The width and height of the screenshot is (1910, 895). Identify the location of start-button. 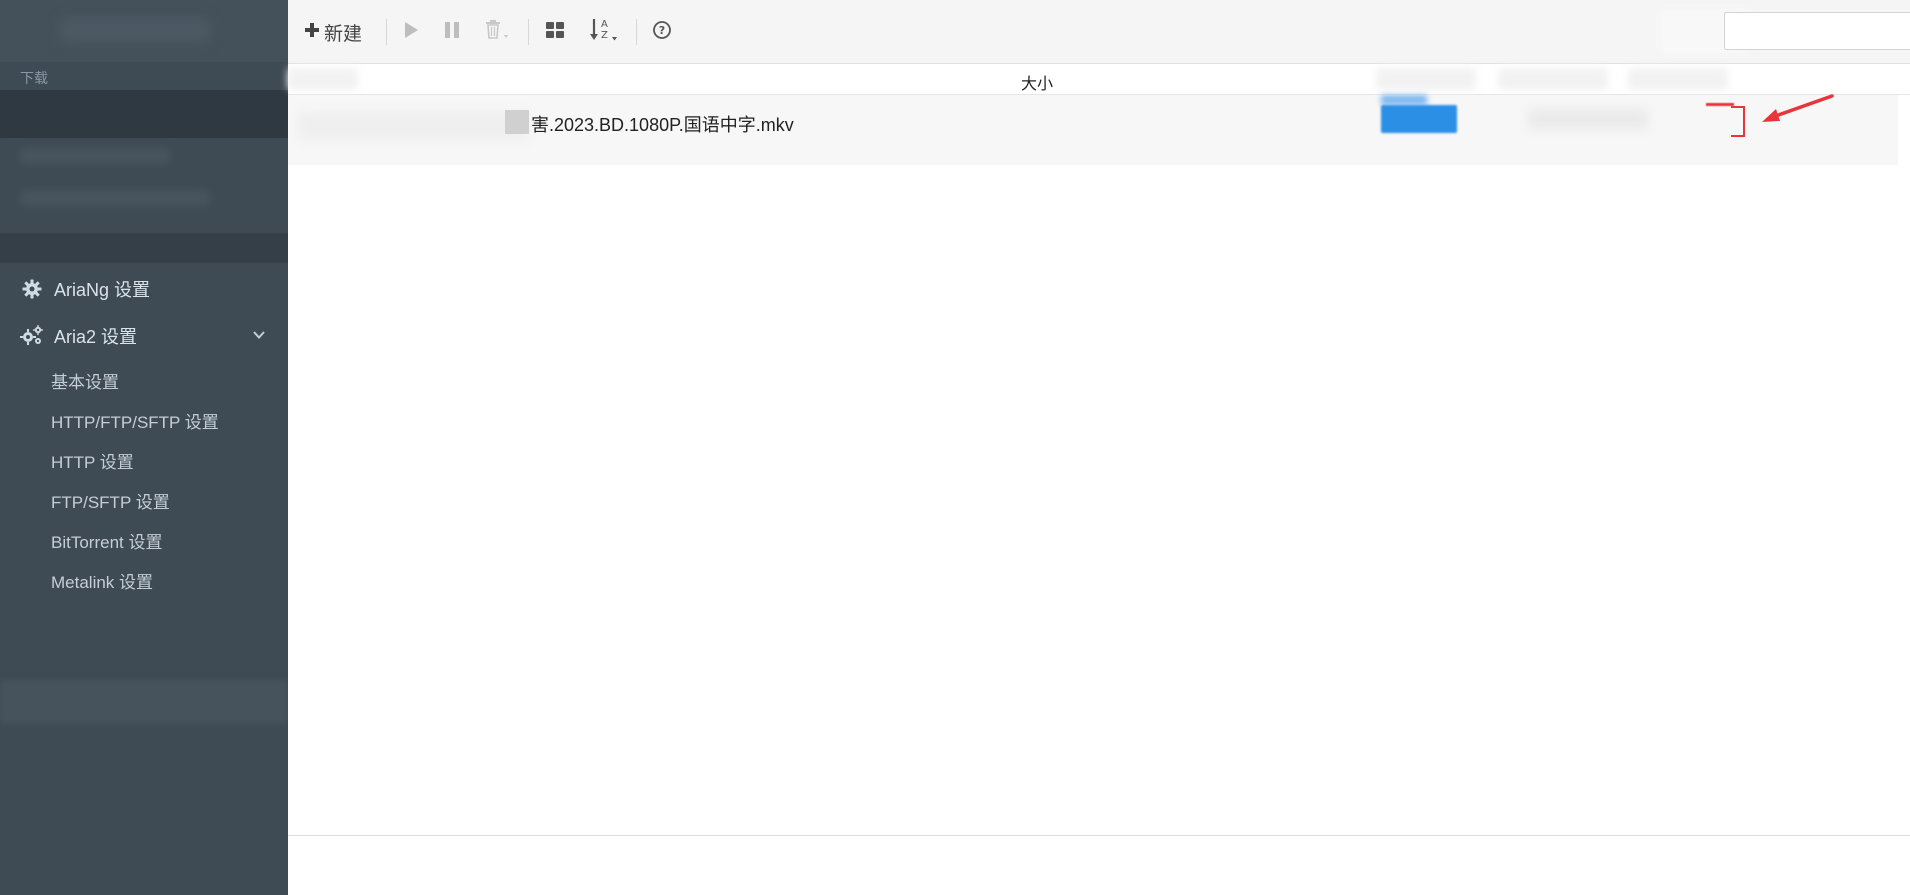
(411, 32).